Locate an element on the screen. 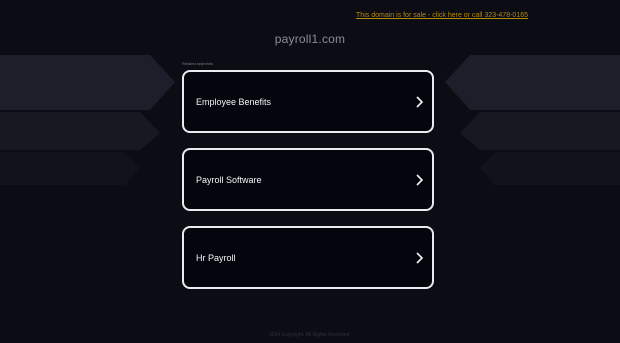  domain-title: payroll1.com is located at coordinates (310, 39).